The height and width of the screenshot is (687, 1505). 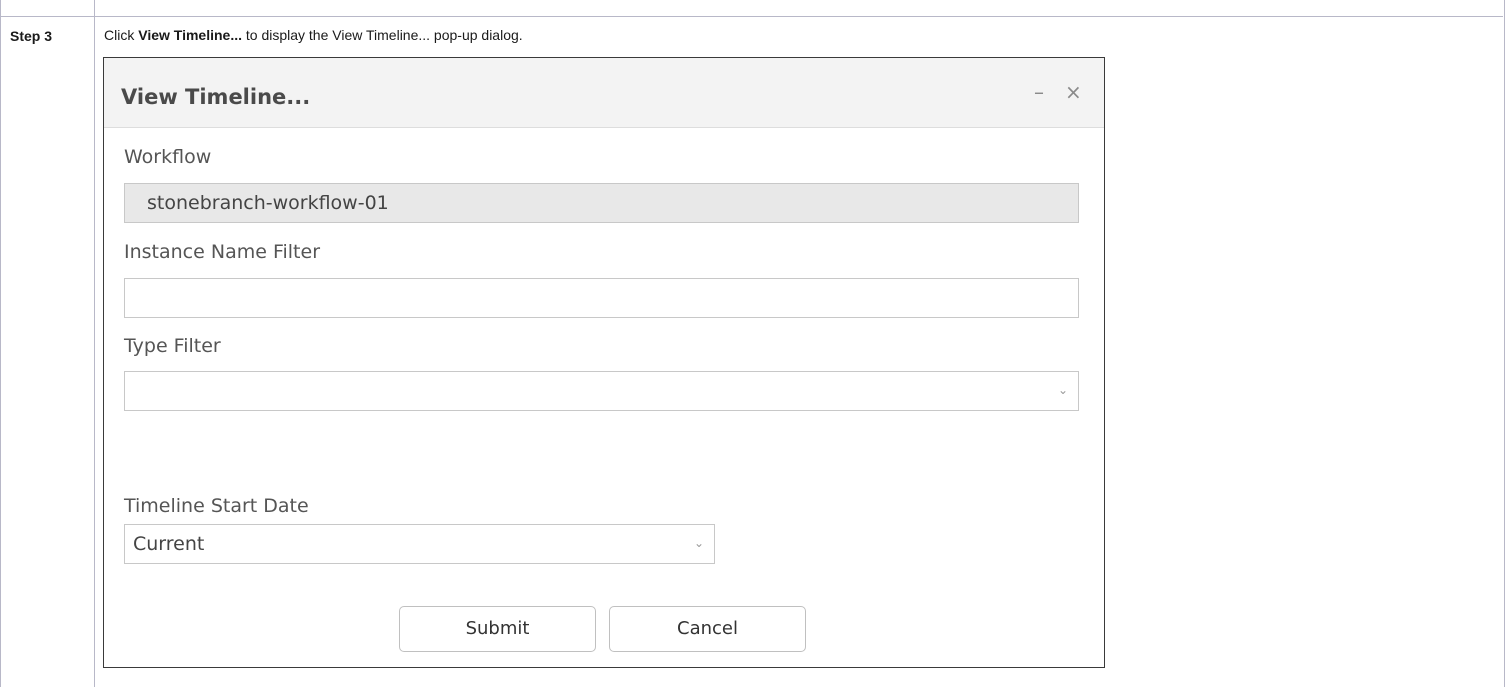 What do you see at coordinates (121, 35) in the screenshot?
I see `instruction-prefix: Click` at bounding box center [121, 35].